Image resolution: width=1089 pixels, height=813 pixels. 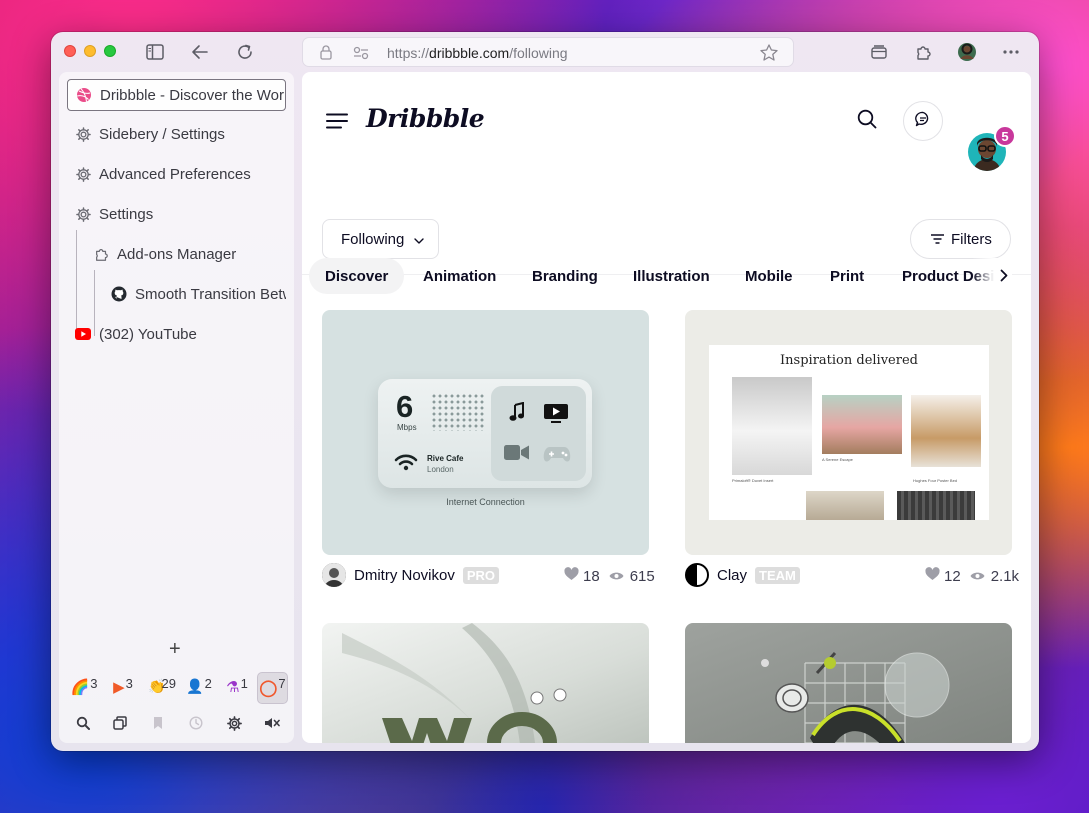 What do you see at coordinates (732, 575) in the screenshot?
I see `author-name: Clay` at bounding box center [732, 575].